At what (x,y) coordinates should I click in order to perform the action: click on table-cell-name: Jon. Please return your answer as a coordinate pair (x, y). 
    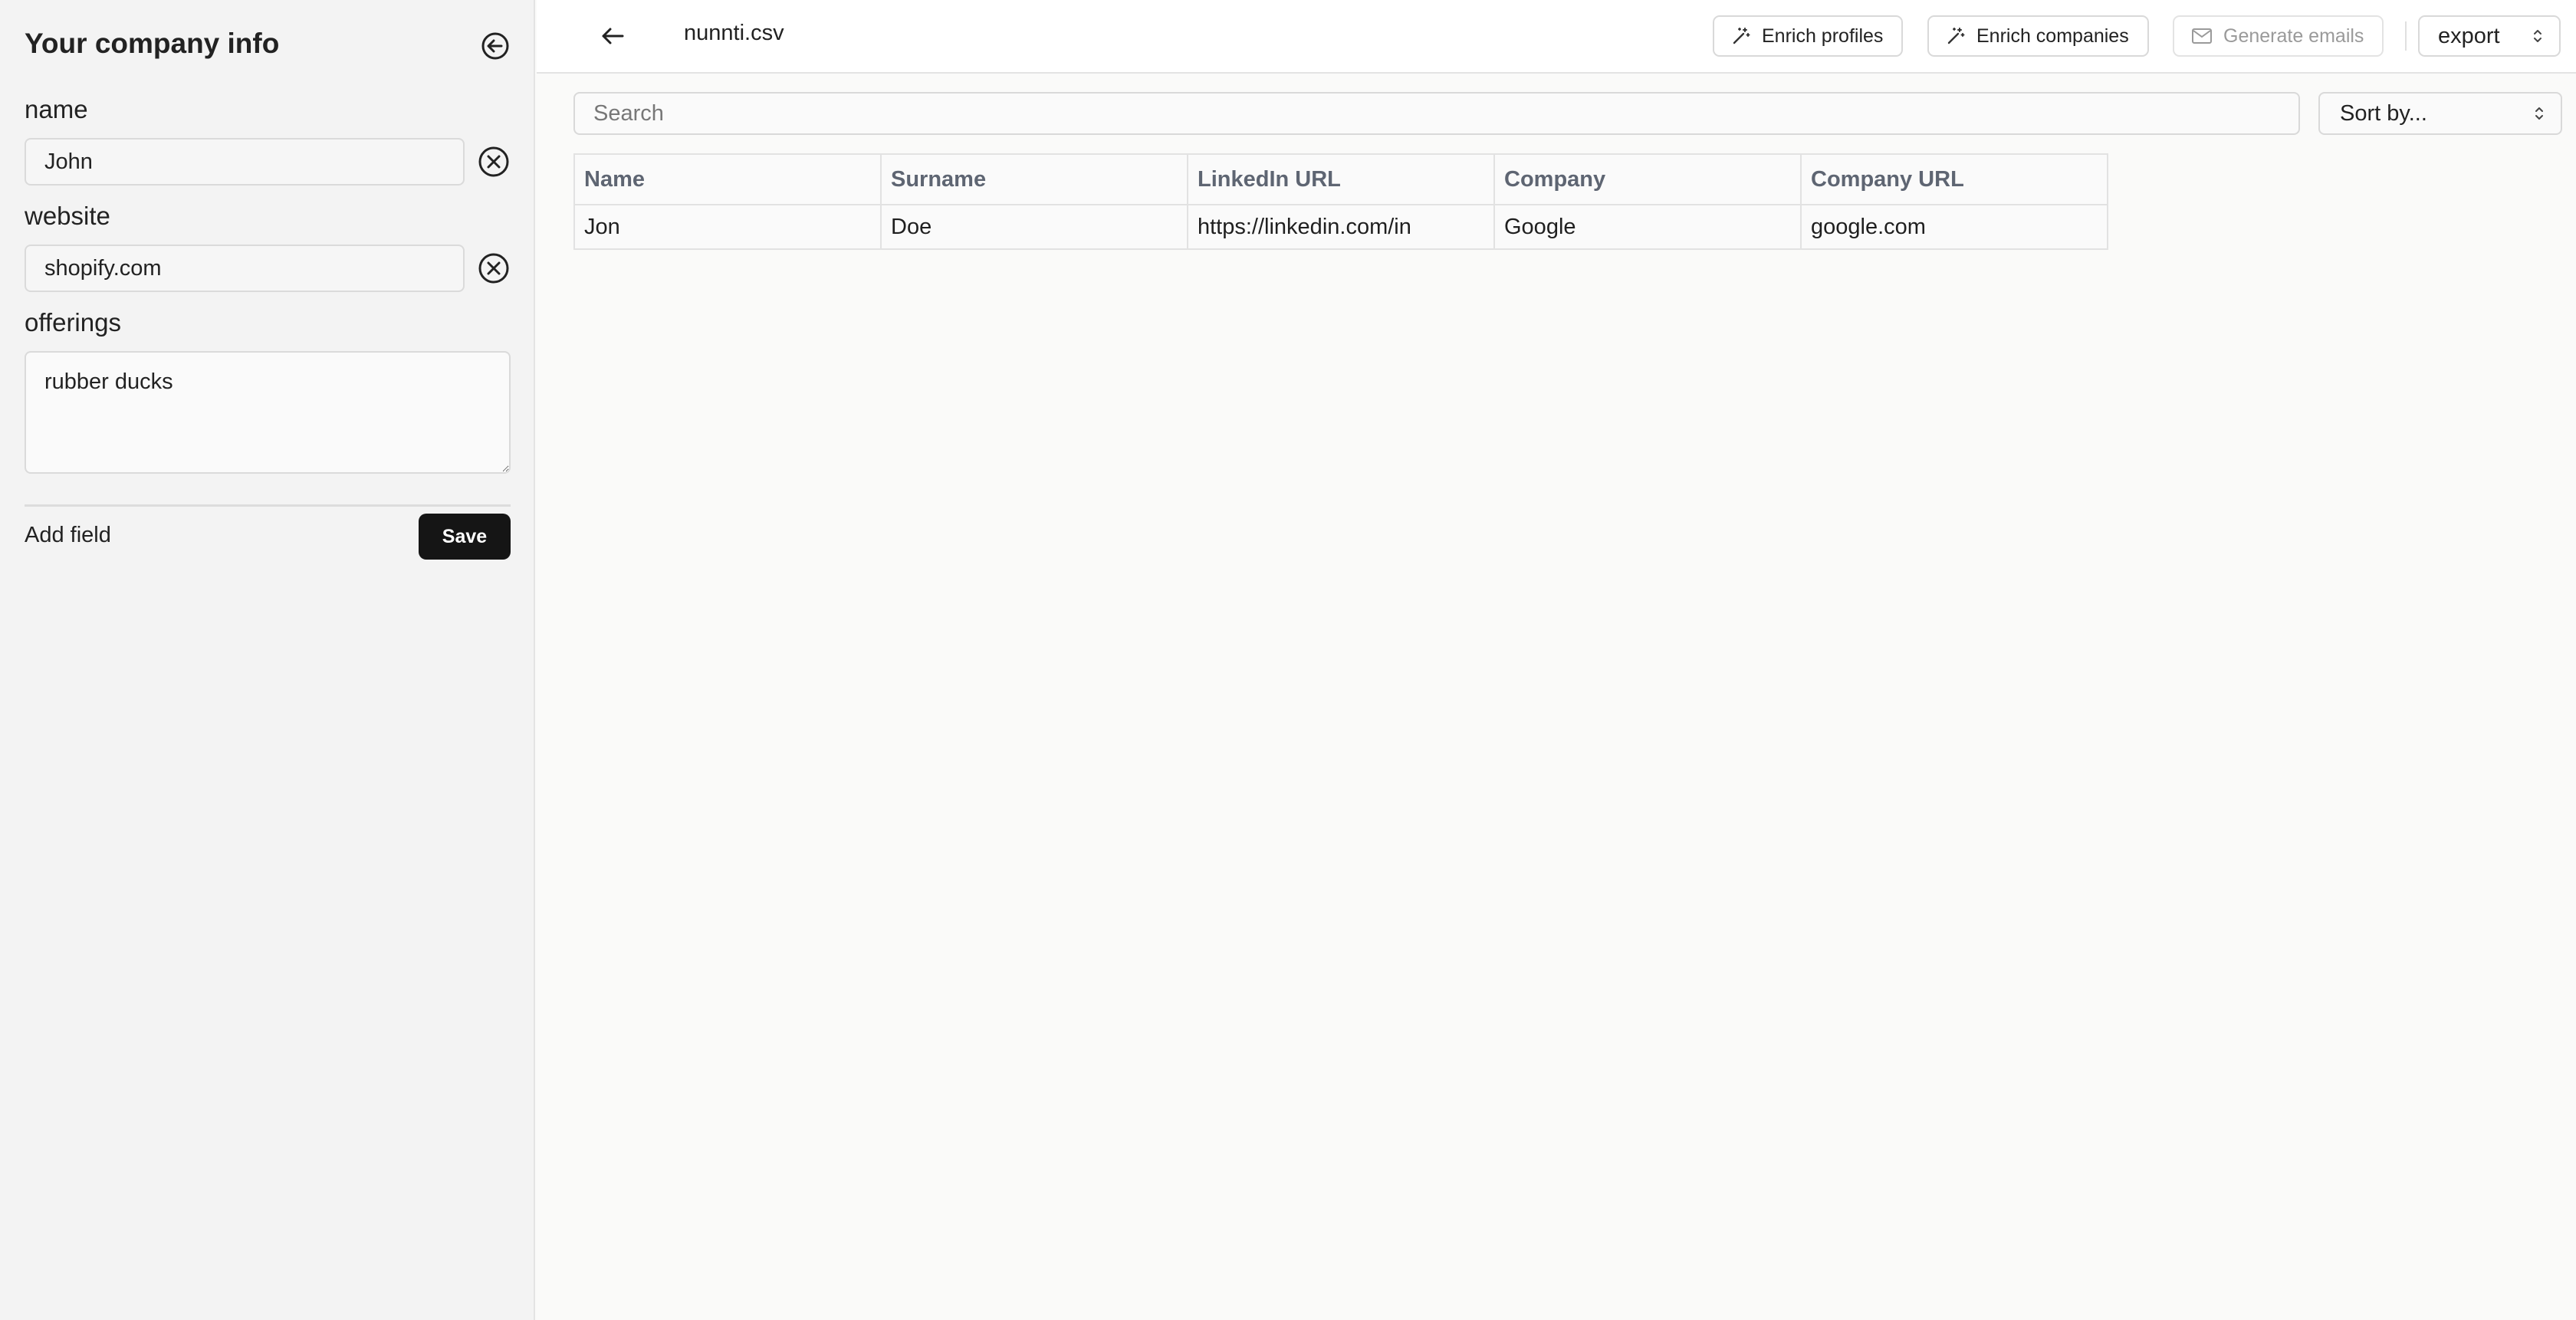
    Looking at the image, I should click on (727, 227).